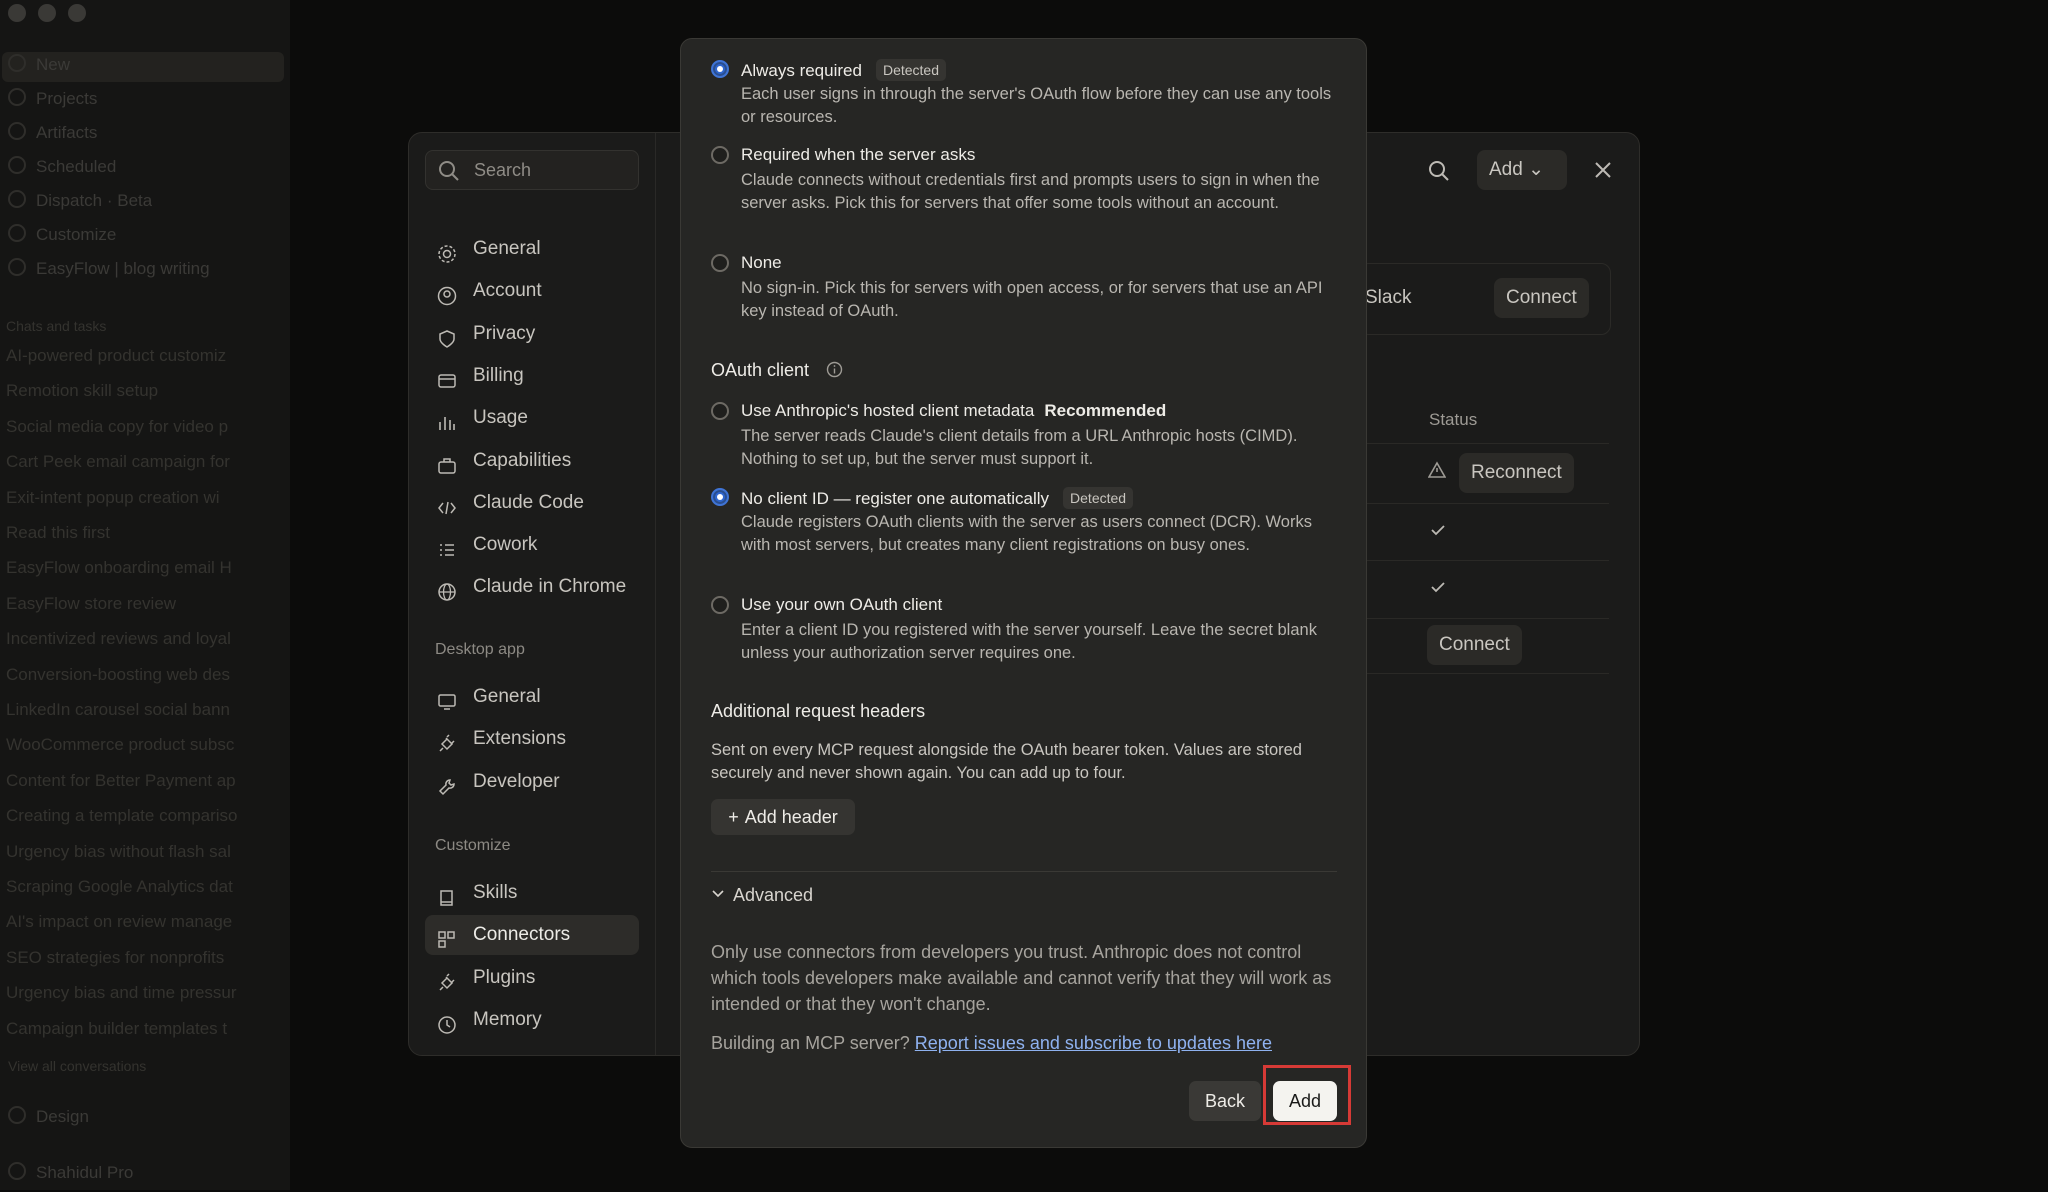 The width and height of the screenshot is (2048, 1192). What do you see at coordinates (35, 69) in the screenshot?
I see `sidebar-row: New` at bounding box center [35, 69].